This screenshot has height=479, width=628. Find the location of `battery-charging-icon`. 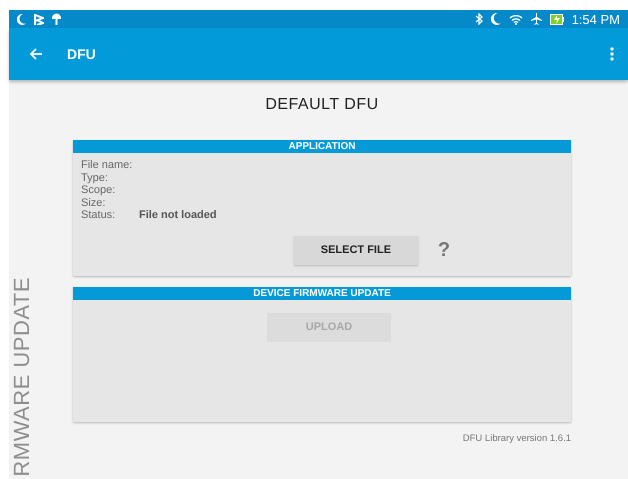

battery-charging-icon is located at coordinates (557, 19).